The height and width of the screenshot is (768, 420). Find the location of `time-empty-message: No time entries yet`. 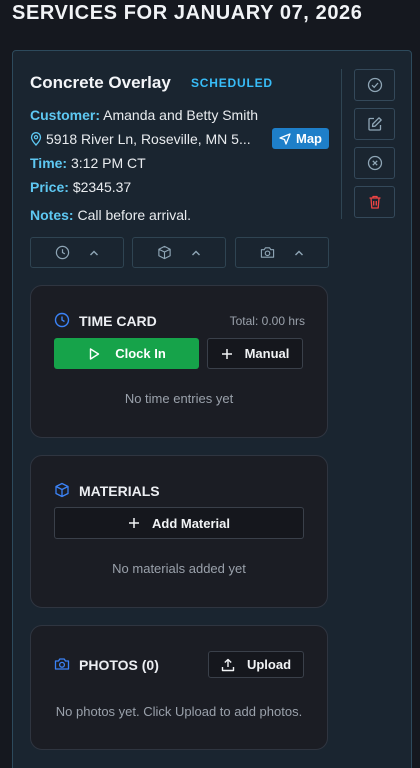

time-empty-message: No time entries yet is located at coordinates (179, 398).